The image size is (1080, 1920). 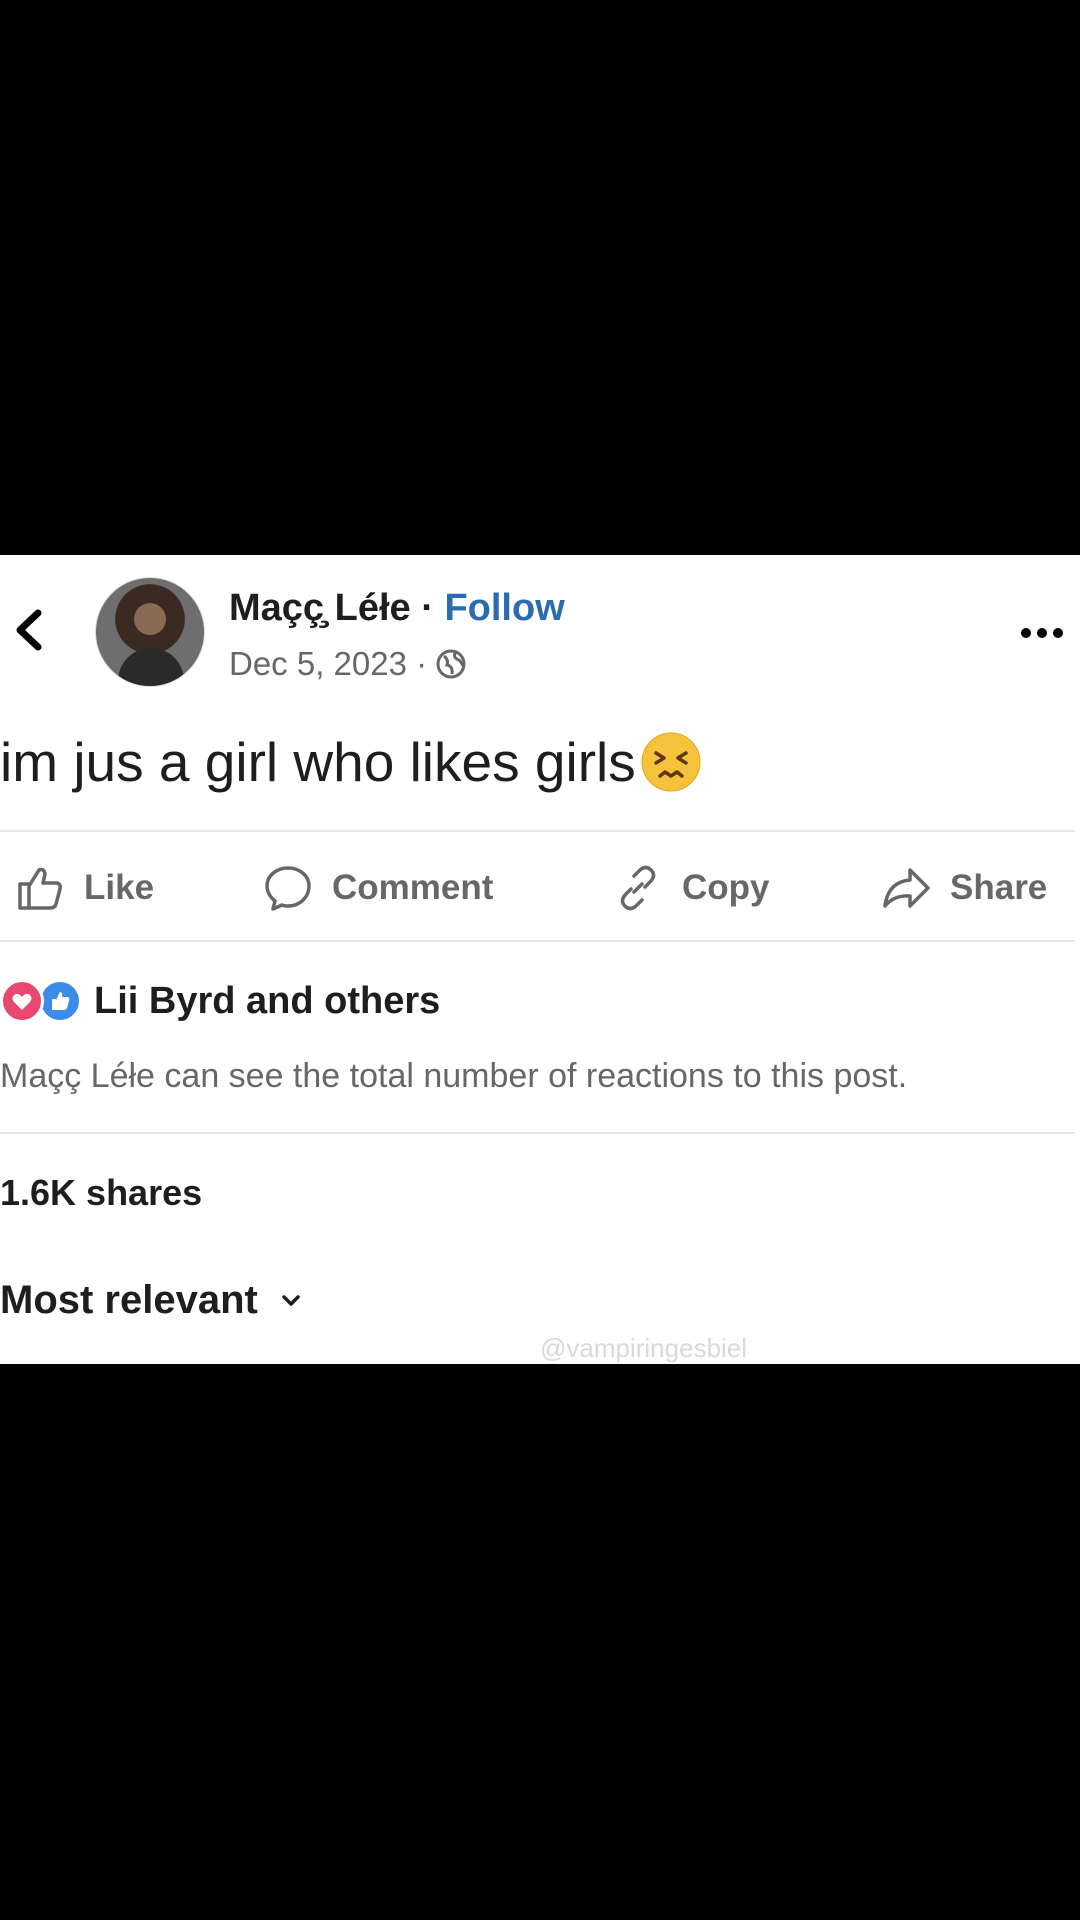 I want to click on author-name: Maçç̧ Léłe, so click(x=320, y=608).